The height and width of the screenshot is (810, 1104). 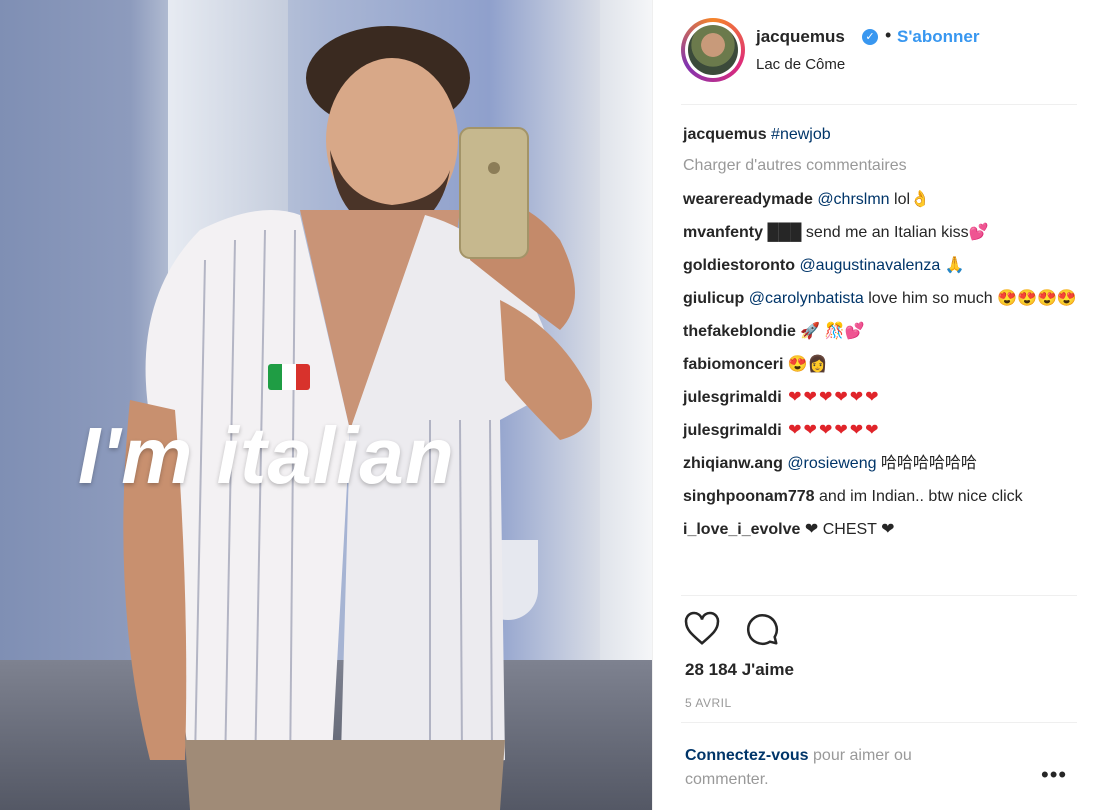 I want to click on caption-hashtag: #newjob, so click(x=801, y=134).